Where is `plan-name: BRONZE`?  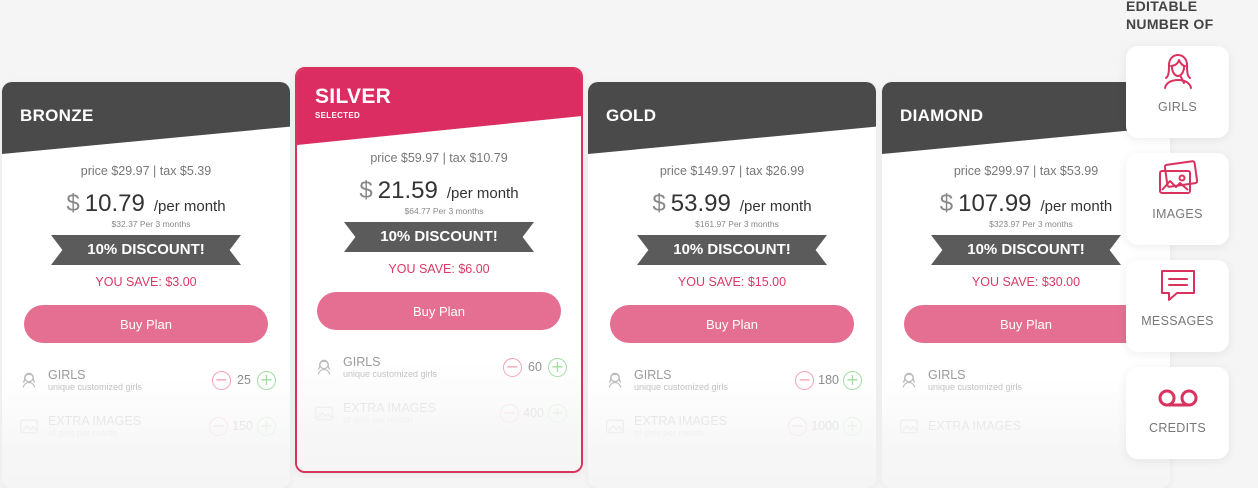
plan-name: BRONZE is located at coordinates (57, 115).